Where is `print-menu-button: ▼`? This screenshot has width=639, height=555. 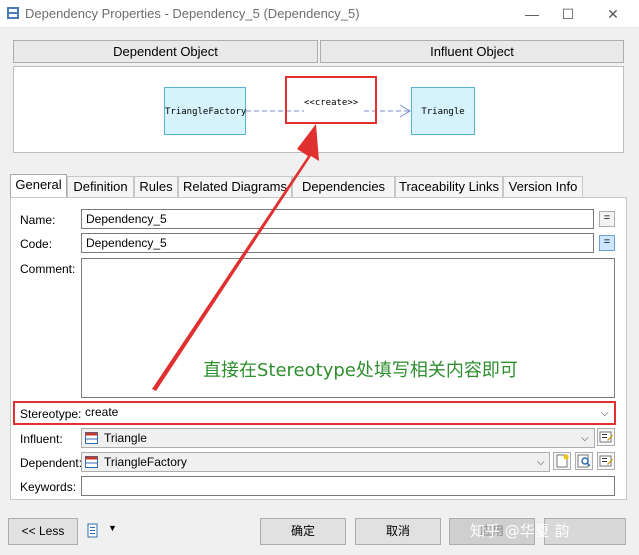
print-menu-button: ▼ is located at coordinates (103, 532).